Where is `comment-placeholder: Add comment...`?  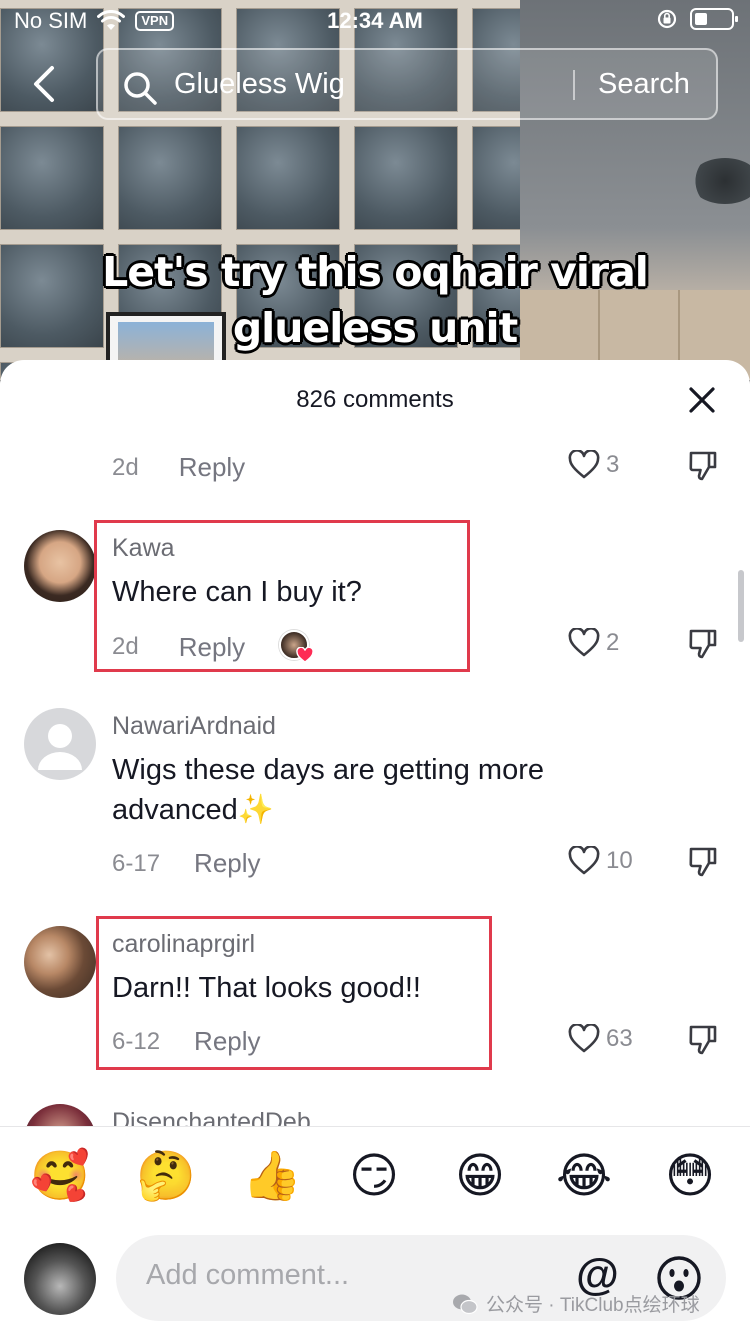
comment-placeholder: Add comment... is located at coordinates (248, 1275).